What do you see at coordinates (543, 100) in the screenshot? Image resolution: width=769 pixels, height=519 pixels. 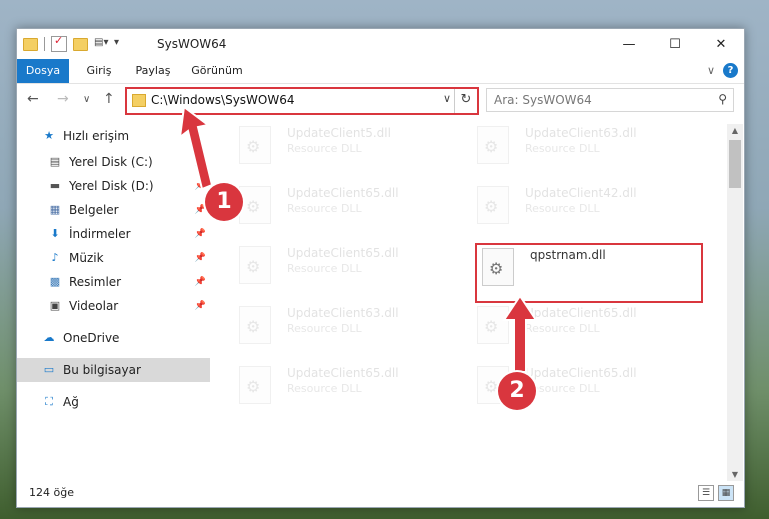 I see `search-input: Ara: SysWOW64` at bounding box center [543, 100].